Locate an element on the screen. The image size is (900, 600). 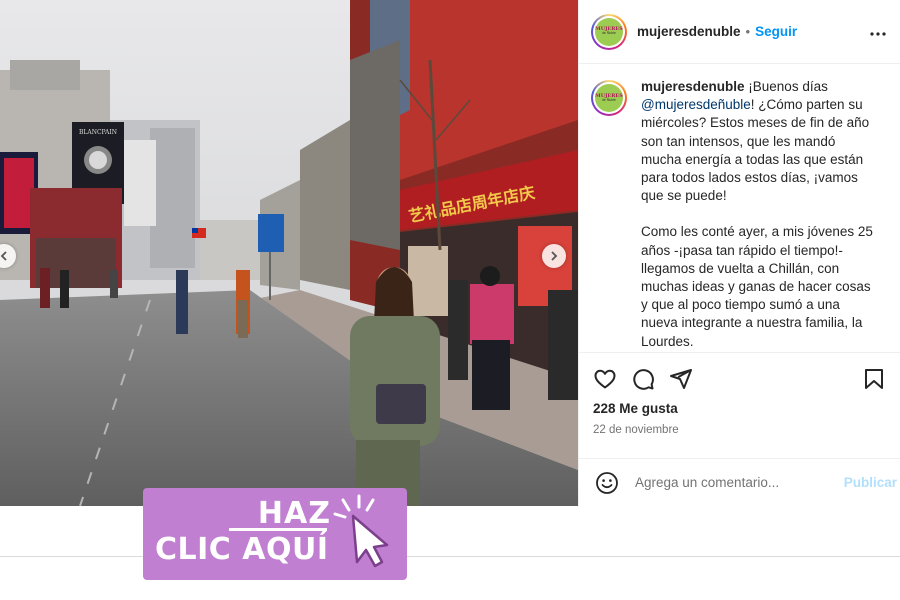
follow-button: Seguir is located at coordinates (776, 31).